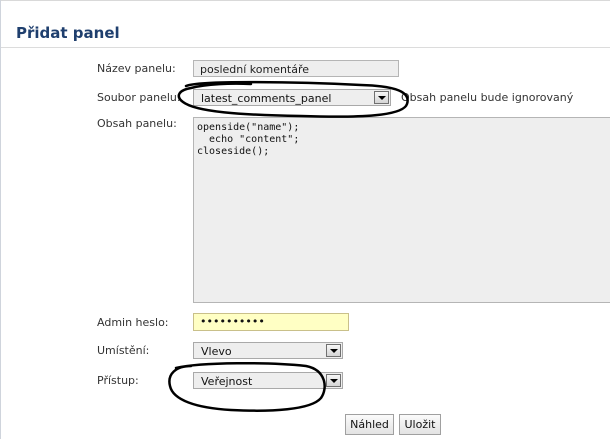 The height and width of the screenshot is (439, 610). Describe the element at coordinates (305, 33) in the screenshot. I see `title-bar: Přidat panel` at that location.